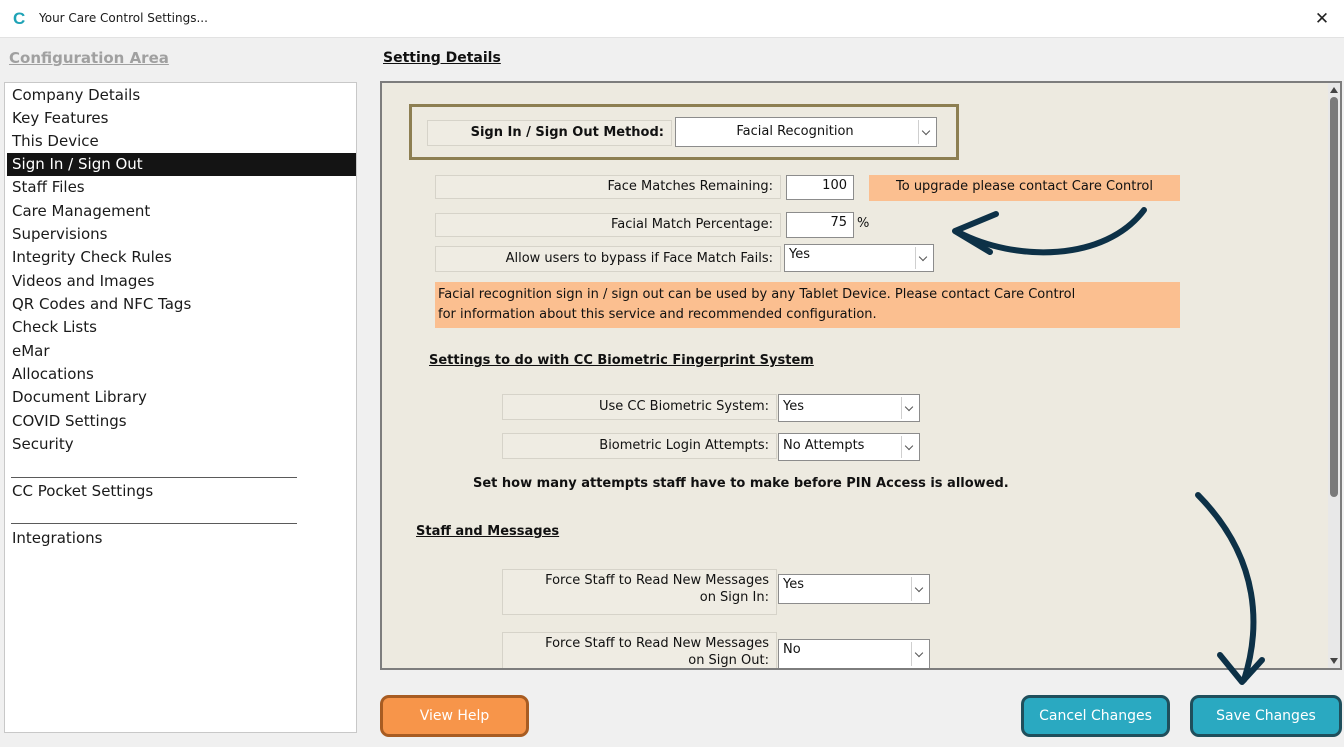 Image resolution: width=1344 pixels, height=747 pixels. I want to click on nav-item-videos-and-images: Videos and Images, so click(181, 281).